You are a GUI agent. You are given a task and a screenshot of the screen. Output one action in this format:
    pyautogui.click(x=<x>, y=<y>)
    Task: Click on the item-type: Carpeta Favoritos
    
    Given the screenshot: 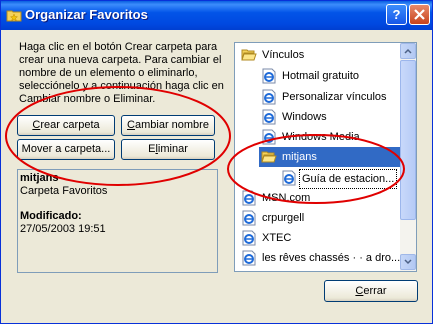 What is the action you would take?
    pyautogui.click(x=64, y=191)
    